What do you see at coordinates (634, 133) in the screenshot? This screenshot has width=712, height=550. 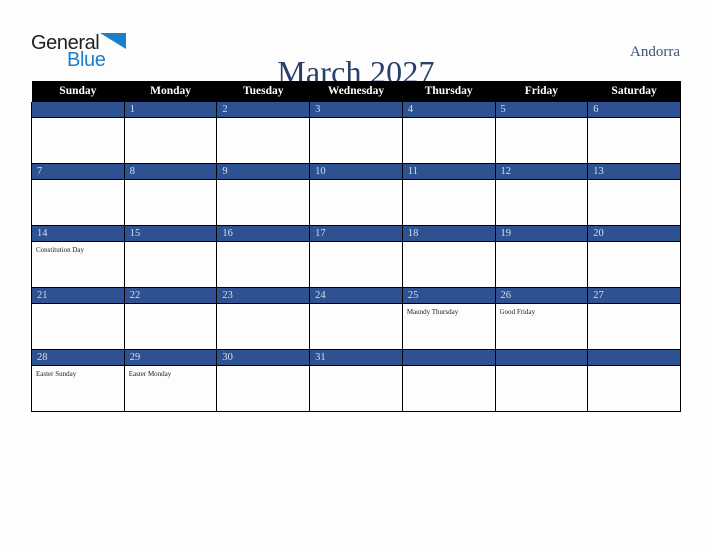 I see `calendar-day-cell: 6` at bounding box center [634, 133].